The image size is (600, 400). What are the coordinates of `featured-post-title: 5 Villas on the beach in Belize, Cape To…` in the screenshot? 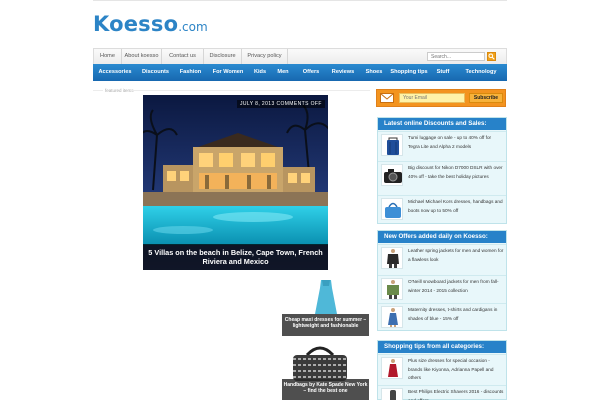 It's located at (235, 257).